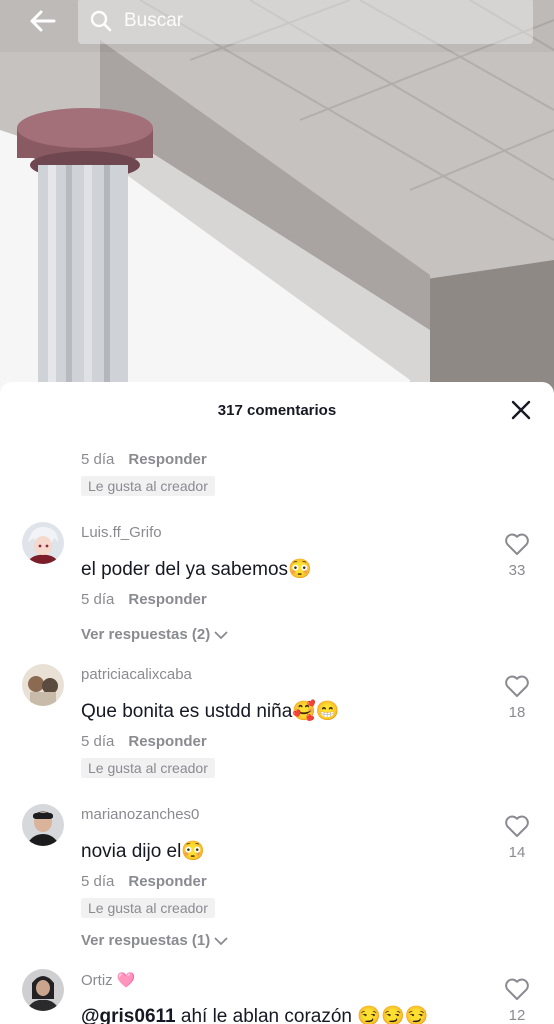 The width and height of the screenshot is (554, 1024). I want to click on like-button: 12, so click(517, 1000).